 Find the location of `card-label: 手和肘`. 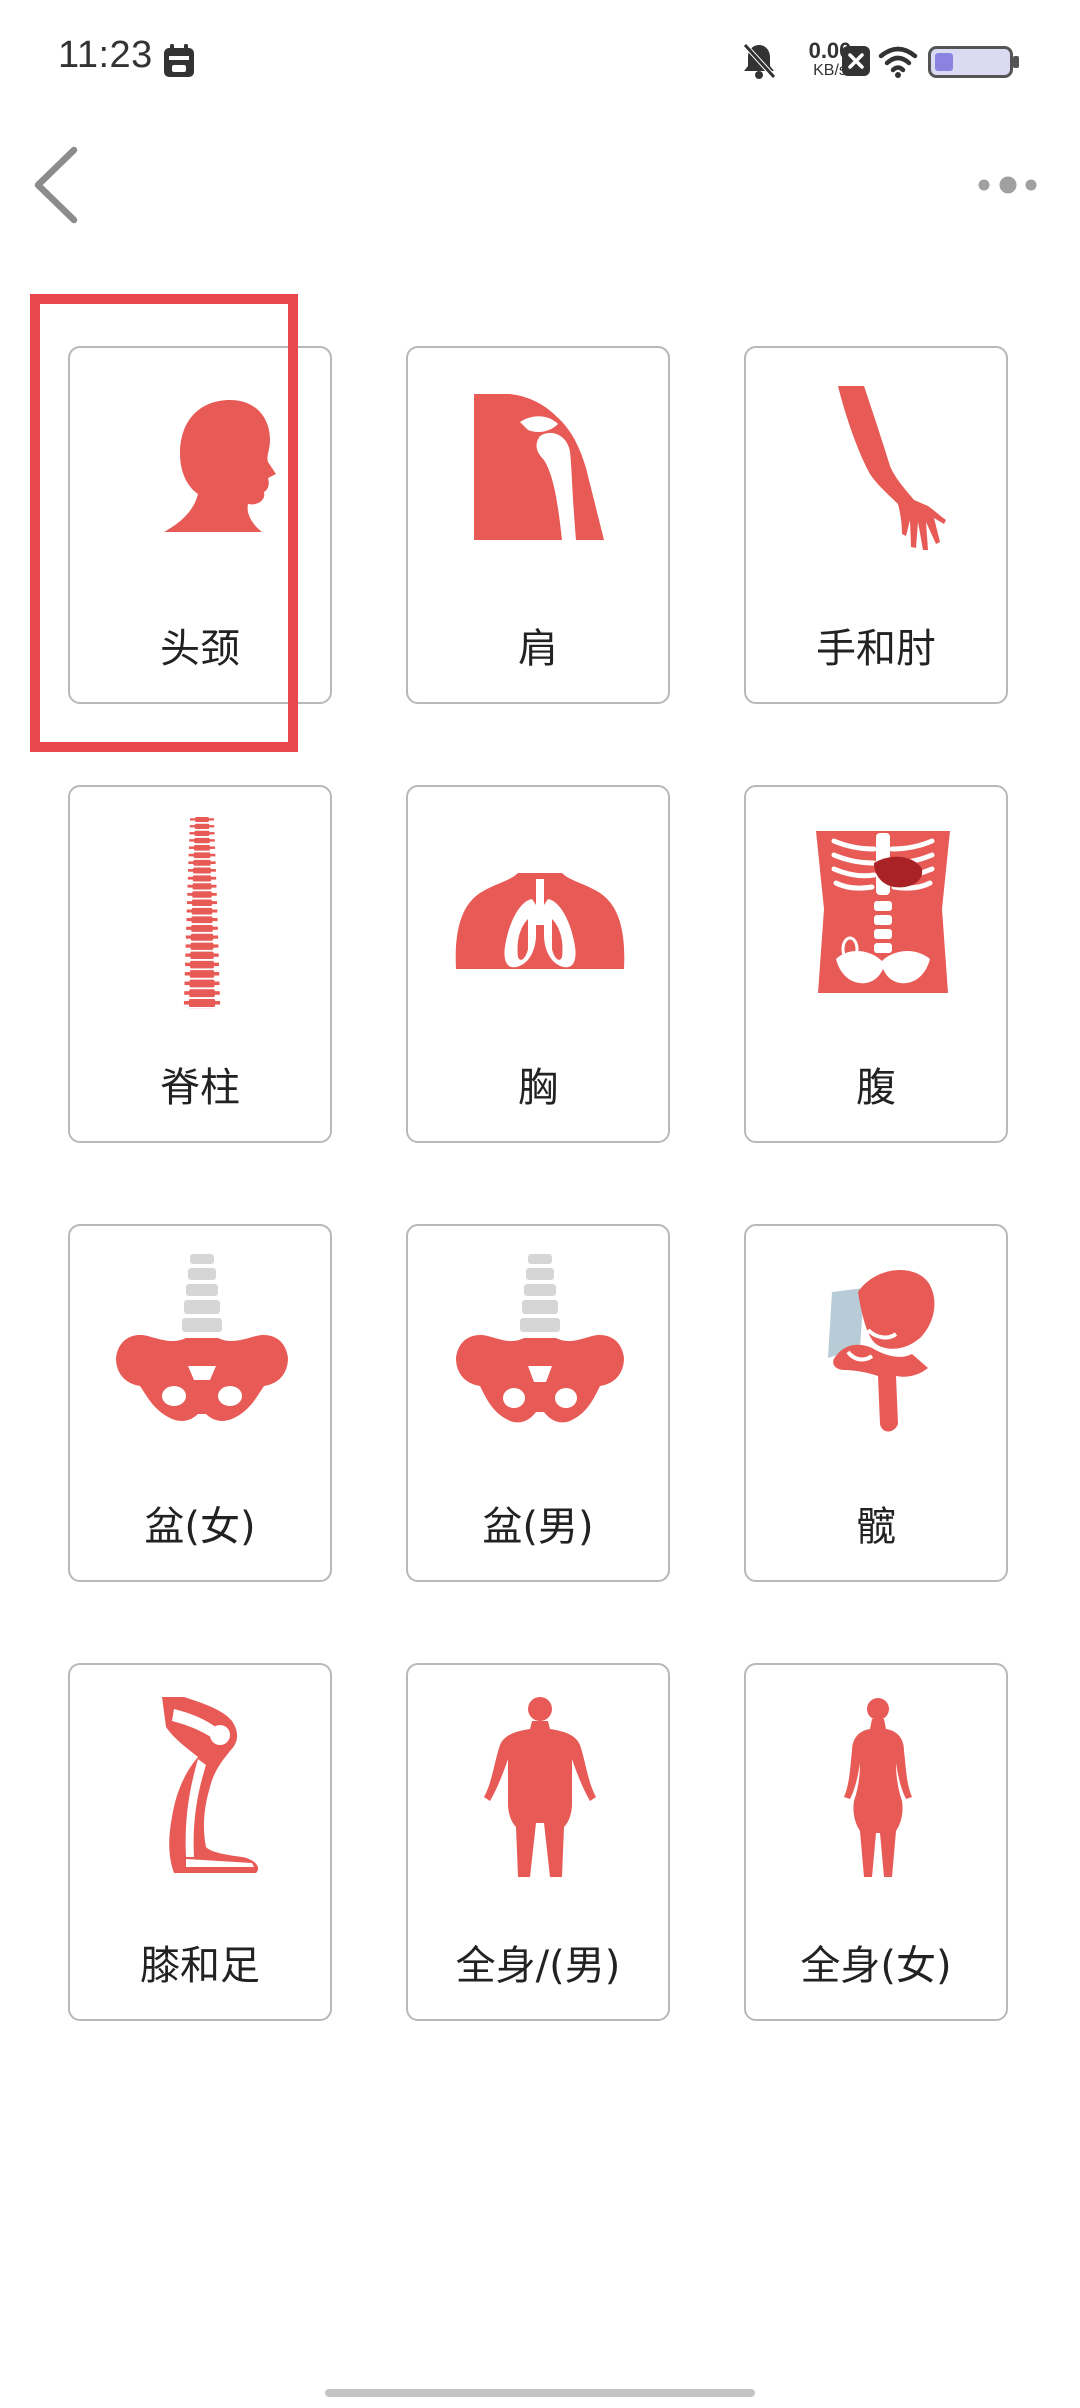

card-label: 手和肘 is located at coordinates (876, 649).